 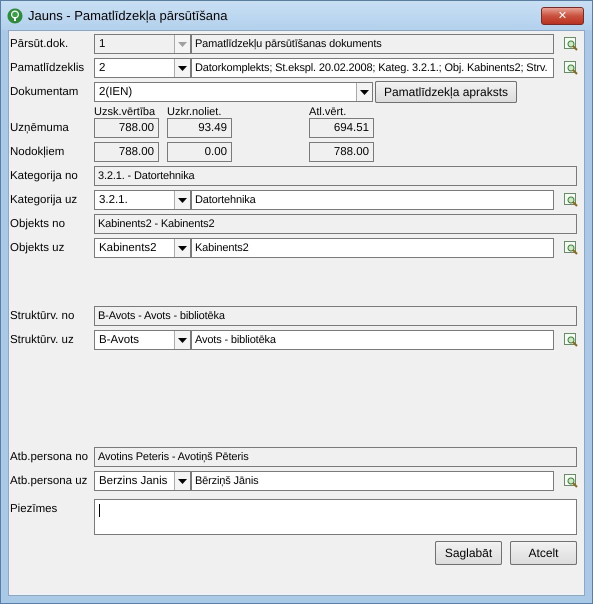 I want to click on readonly-field: Kabinents2 - Kabinents2, so click(x=335, y=224).